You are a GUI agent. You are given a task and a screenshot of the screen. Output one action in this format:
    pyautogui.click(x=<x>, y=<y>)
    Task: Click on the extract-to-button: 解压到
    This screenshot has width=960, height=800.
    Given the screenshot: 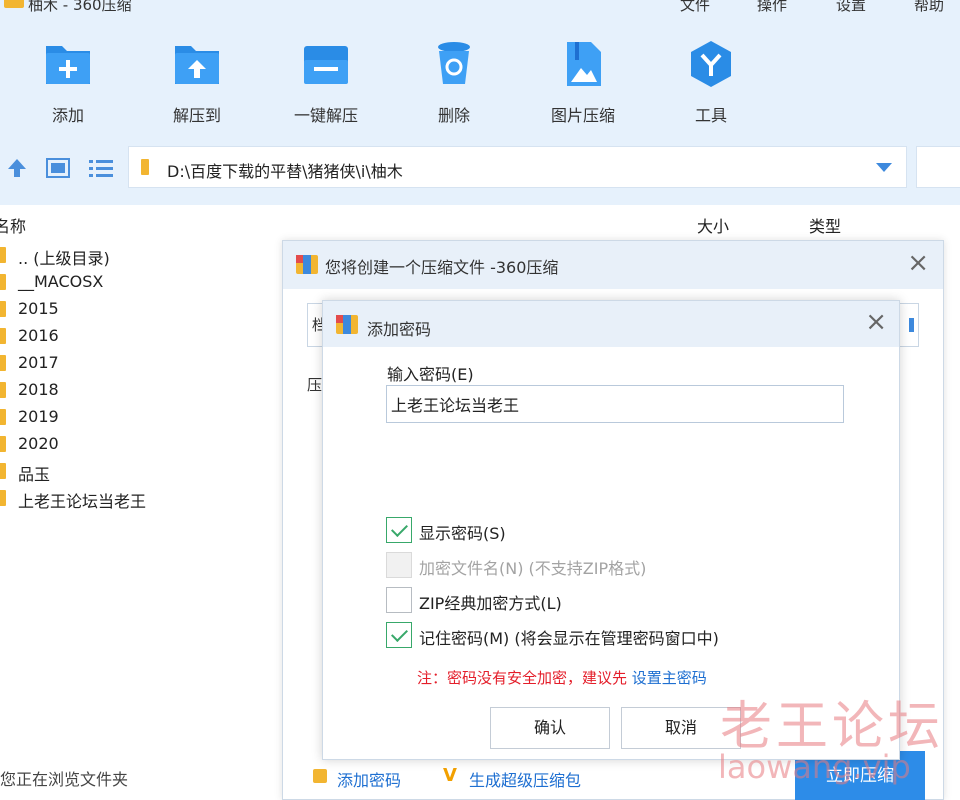 What is the action you would take?
    pyautogui.click(x=197, y=82)
    